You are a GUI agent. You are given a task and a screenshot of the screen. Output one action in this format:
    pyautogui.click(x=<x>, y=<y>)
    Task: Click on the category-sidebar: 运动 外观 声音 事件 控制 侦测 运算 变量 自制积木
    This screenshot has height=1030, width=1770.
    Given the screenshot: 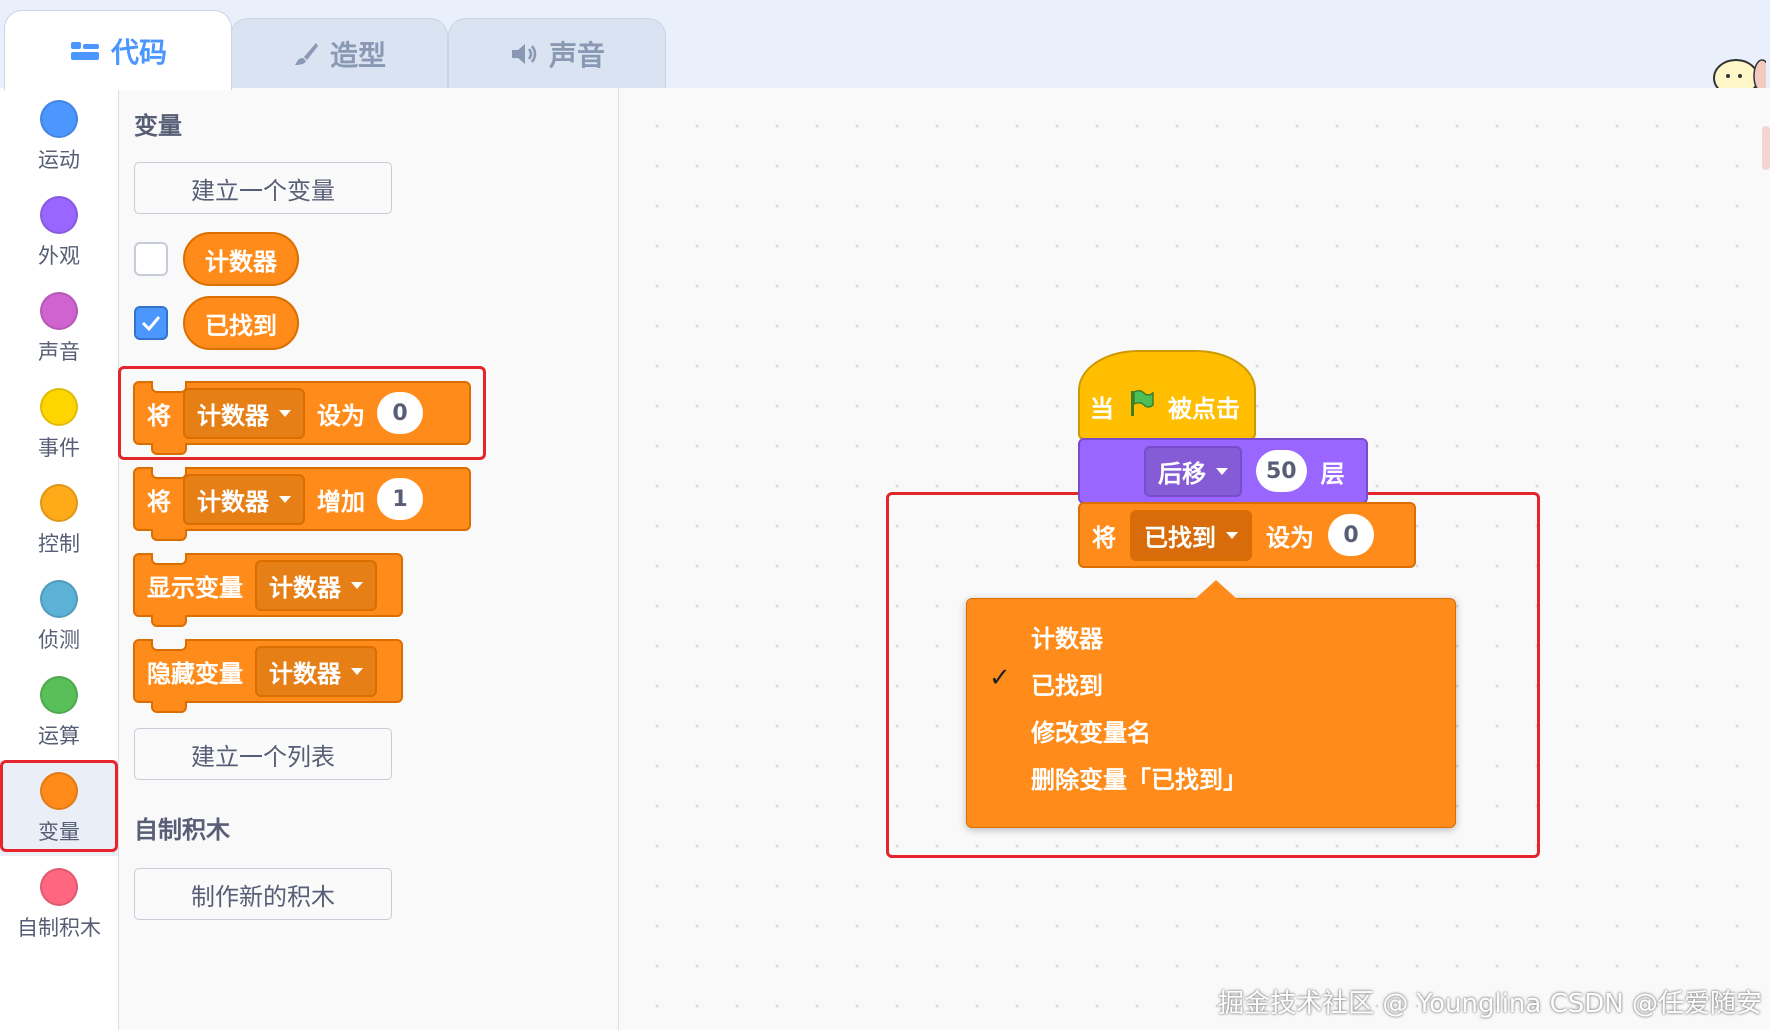 What is the action you would take?
    pyautogui.click(x=59, y=559)
    